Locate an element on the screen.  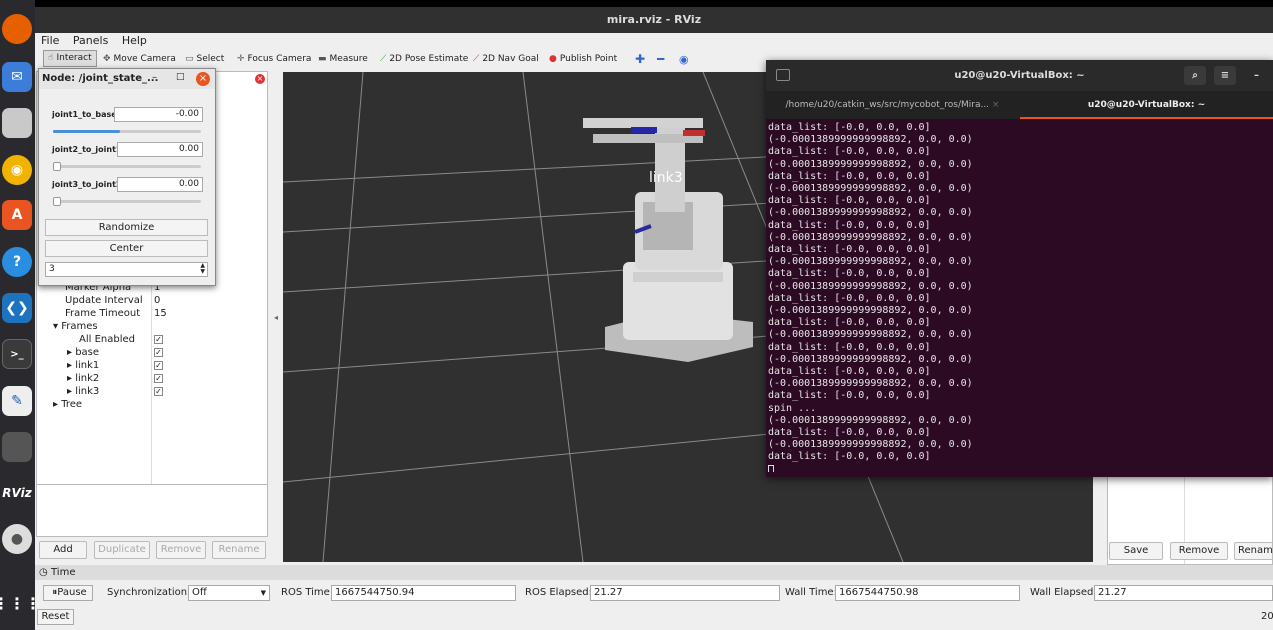
spin-arrows-icon: ▲ ▼ is located at coordinates (202, 269).